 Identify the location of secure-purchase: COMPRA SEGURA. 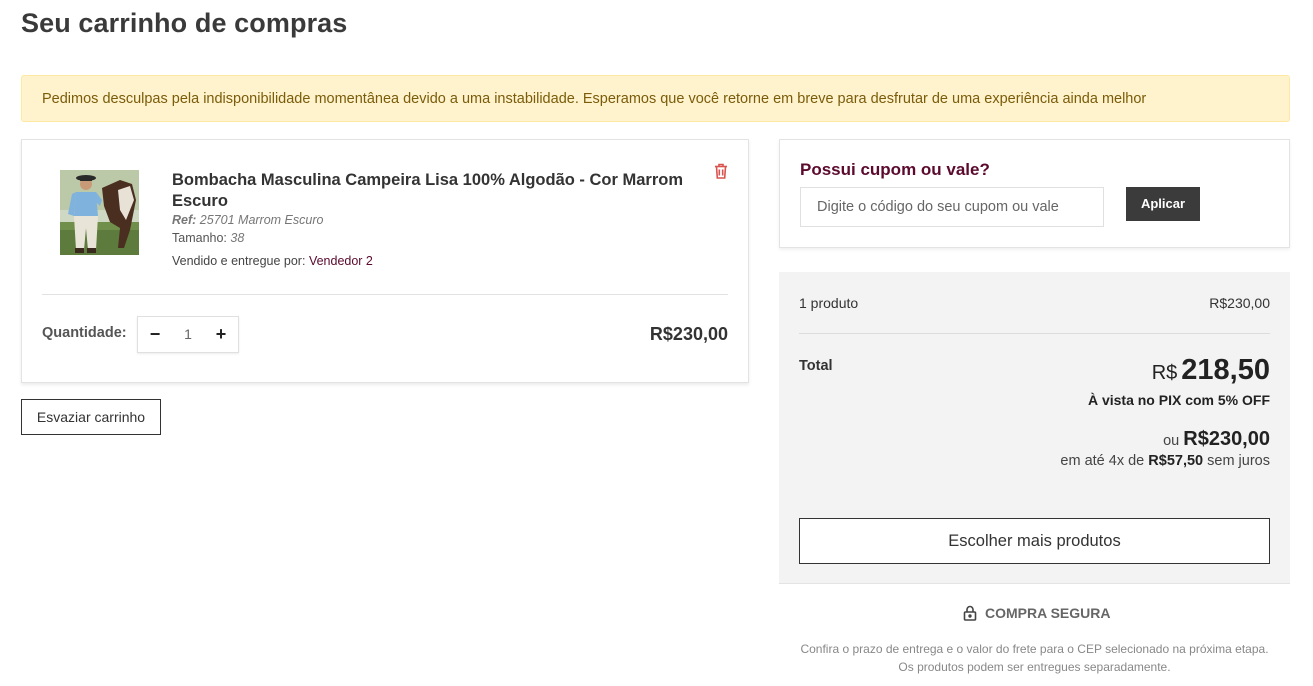
(1037, 614).